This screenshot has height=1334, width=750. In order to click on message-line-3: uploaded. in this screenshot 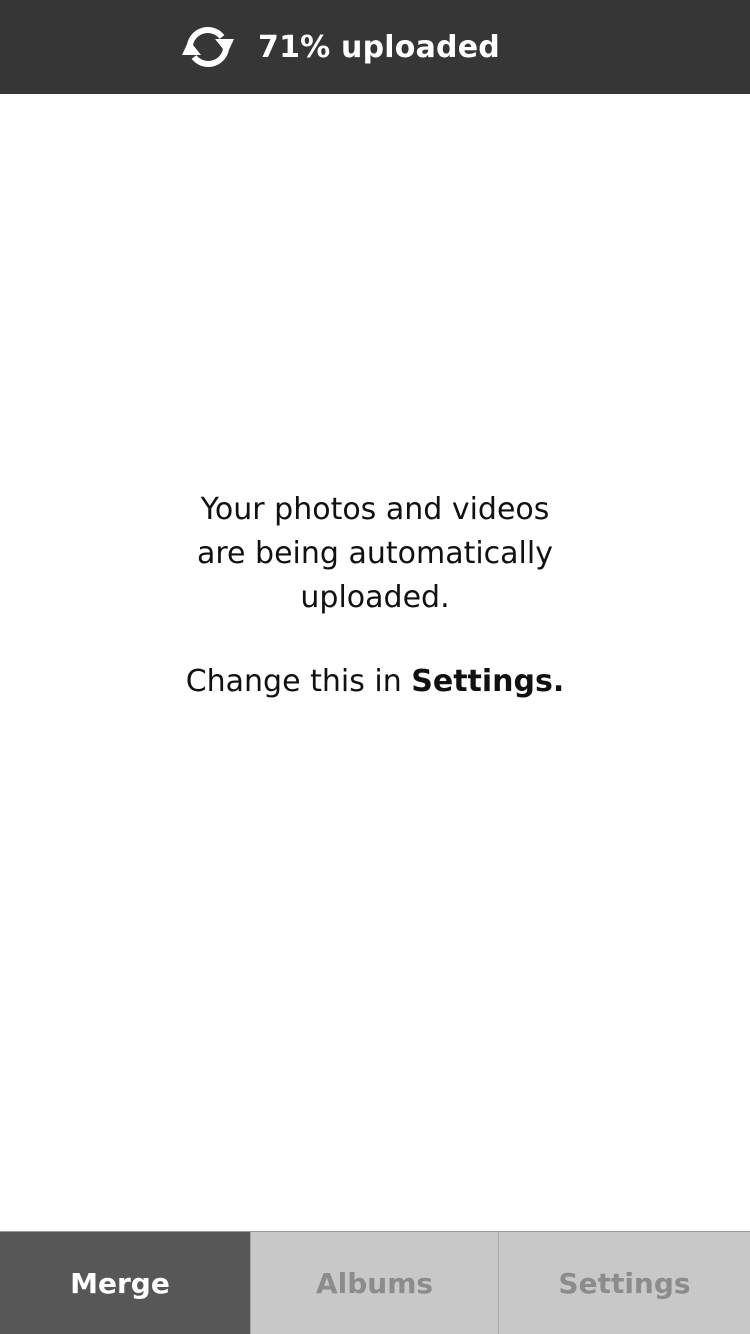, I will do `click(375, 597)`.